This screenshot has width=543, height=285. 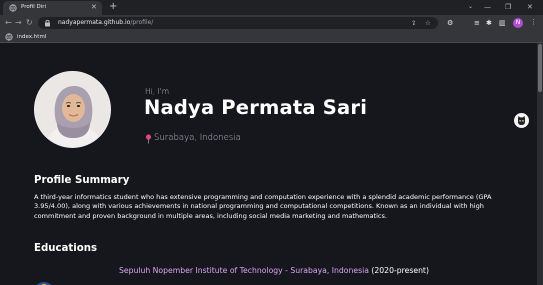 I want to click on lock-icon, so click(x=47, y=23).